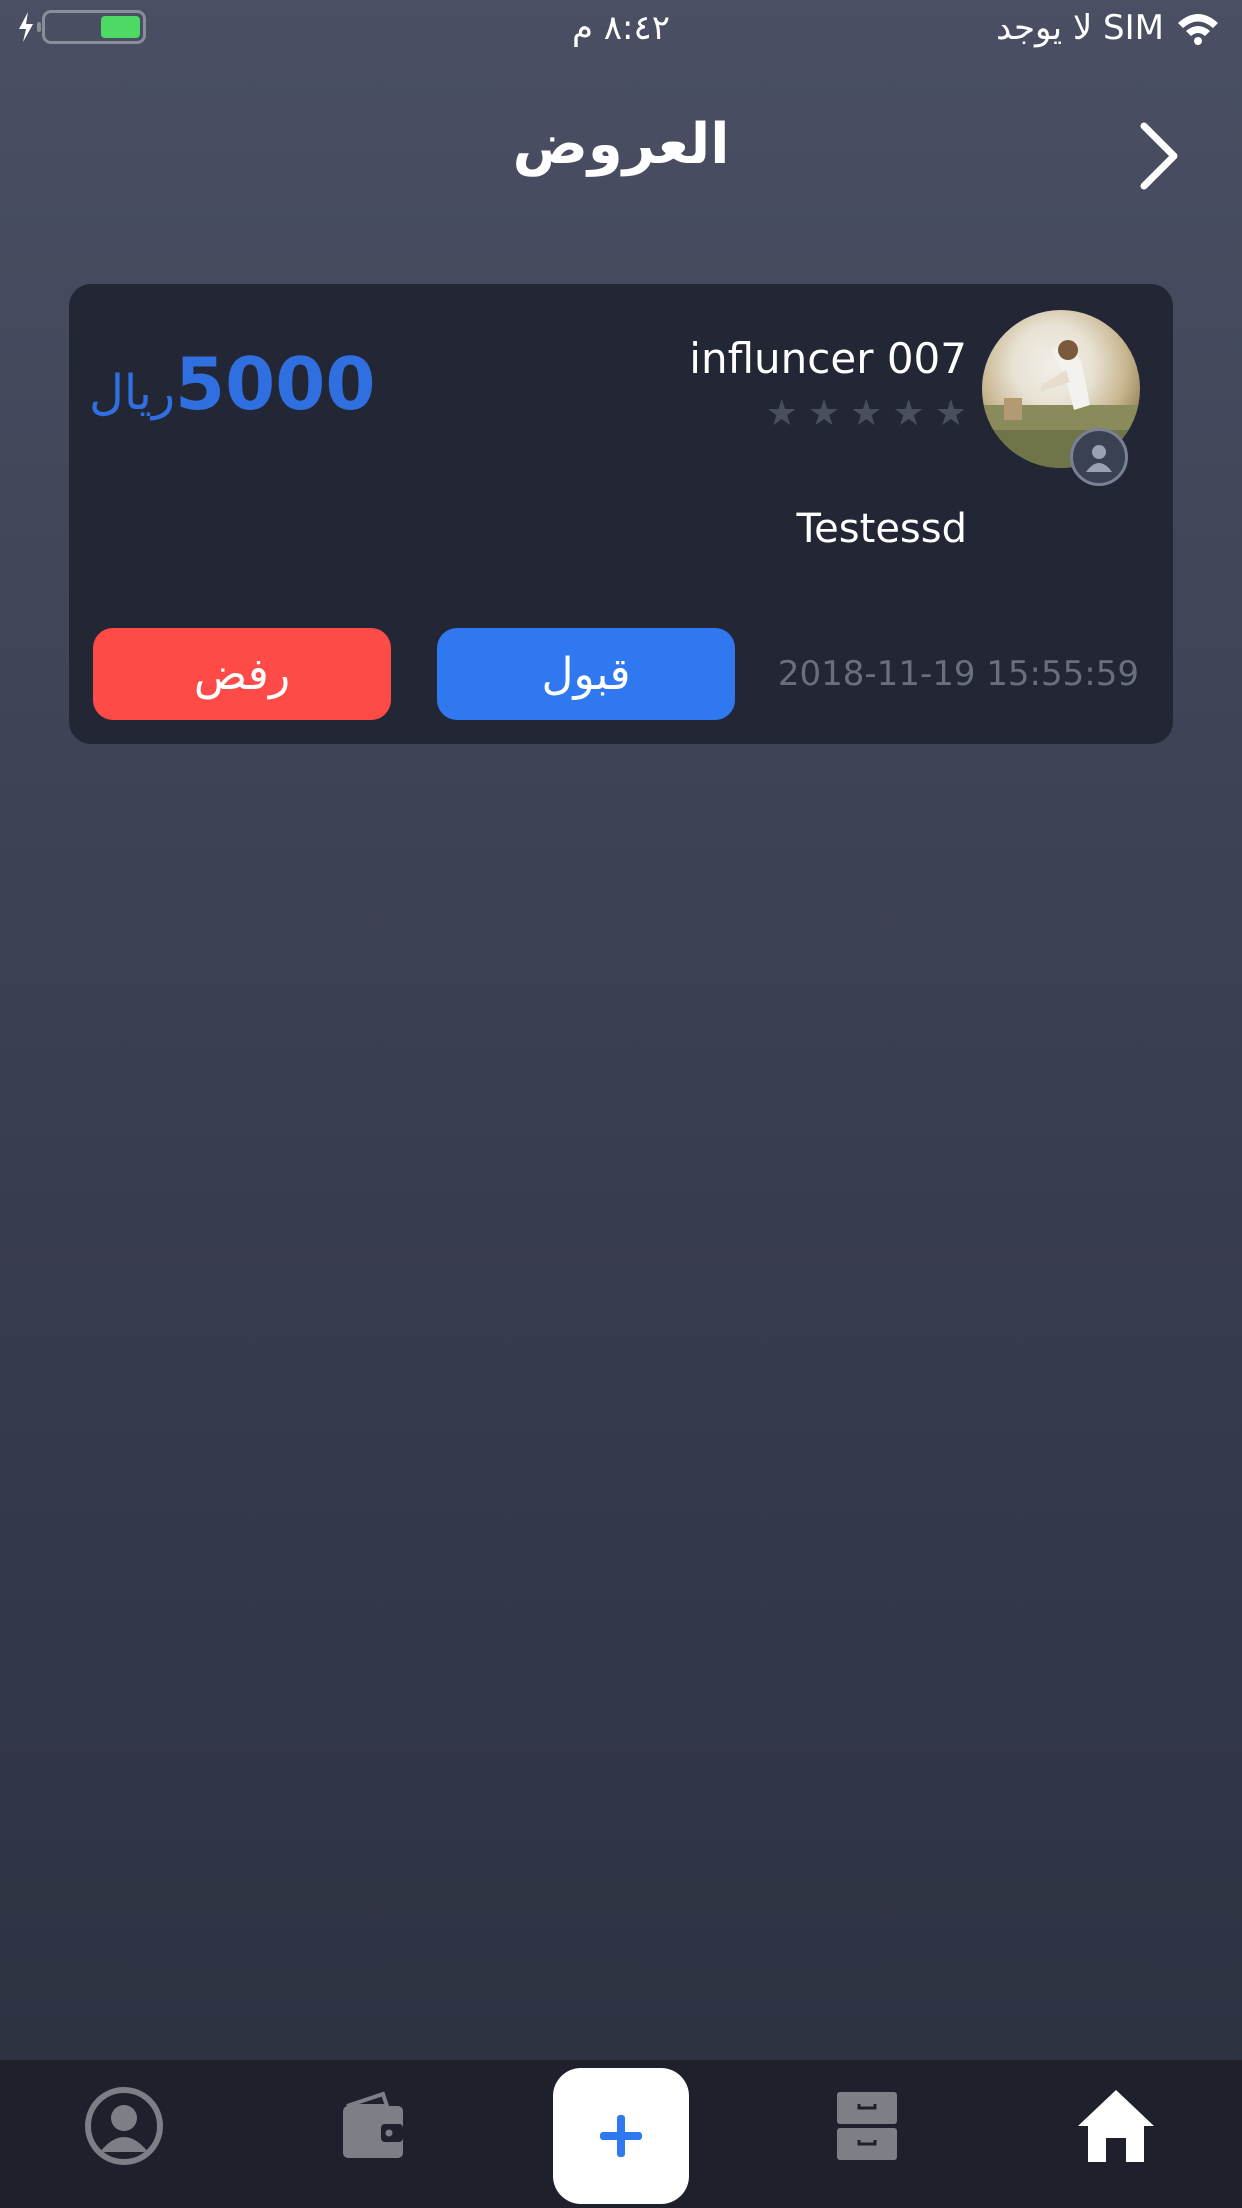 The width and height of the screenshot is (1242, 2208). What do you see at coordinates (1198, 29) in the screenshot?
I see `wifi-icon` at bounding box center [1198, 29].